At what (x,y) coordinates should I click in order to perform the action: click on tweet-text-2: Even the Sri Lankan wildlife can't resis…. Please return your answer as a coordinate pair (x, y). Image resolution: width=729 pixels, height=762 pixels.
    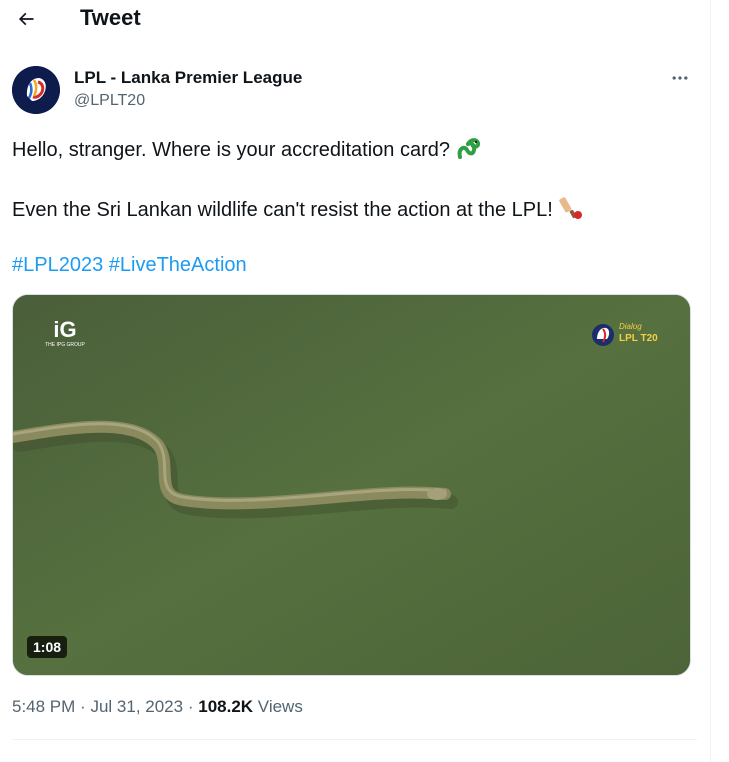
    Looking at the image, I should click on (282, 210).